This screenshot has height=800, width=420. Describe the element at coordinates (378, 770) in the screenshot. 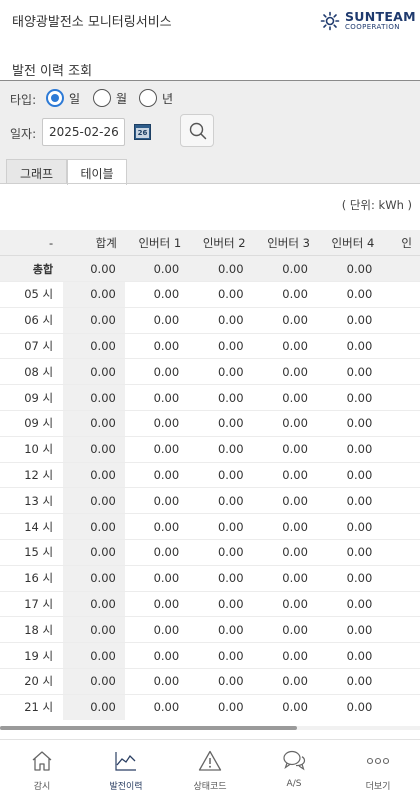

I see `nav-item-more: 더보기` at that location.